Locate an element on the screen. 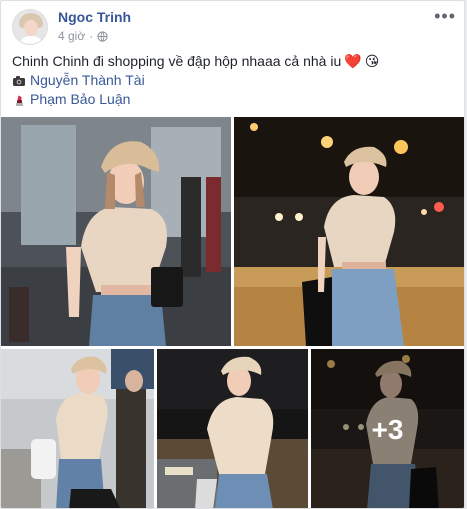  lipstick-icon is located at coordinates (19, 100).